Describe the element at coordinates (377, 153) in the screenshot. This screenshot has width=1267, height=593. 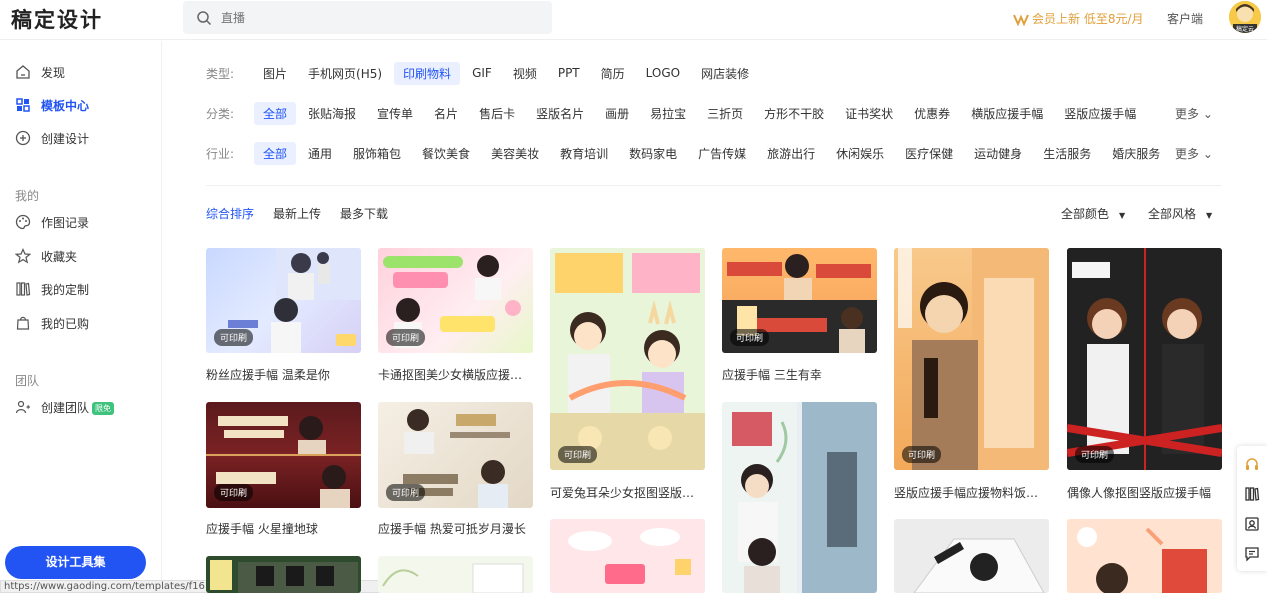
I see `industry-chip: 服饰箱包` at that location.